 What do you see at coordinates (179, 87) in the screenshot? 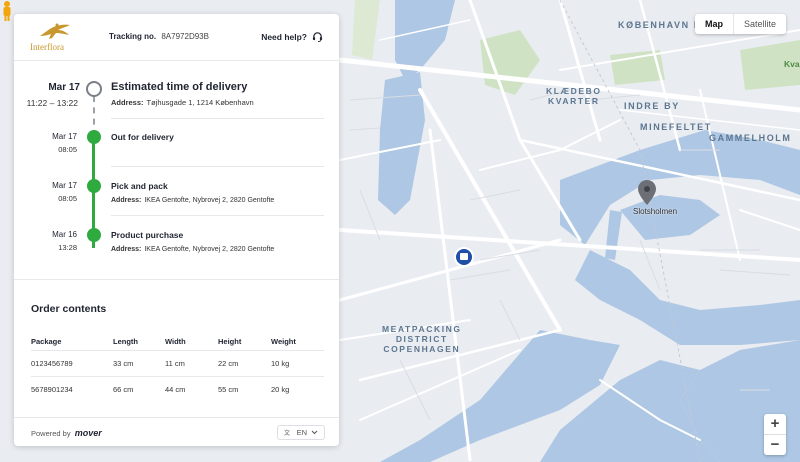
I see `eta-title: Estimated time of delivery` at bounding box center [179, 87].